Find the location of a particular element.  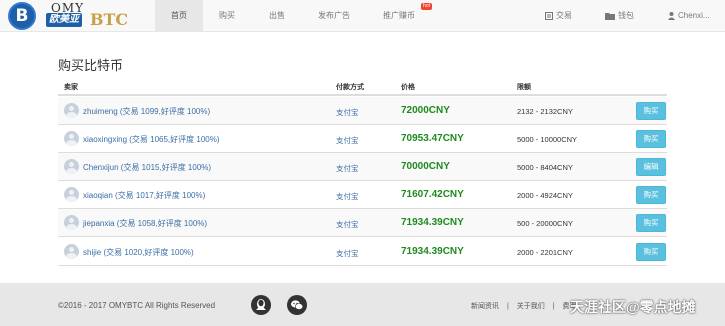

limit: 2000 - 4924CNY is located at coordinates (545, 195).